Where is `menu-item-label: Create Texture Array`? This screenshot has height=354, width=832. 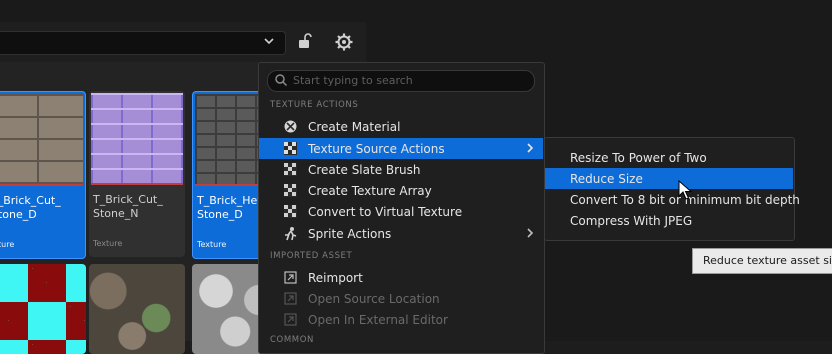 menu-item-label: Create Texture Array is located at coordinates (370, 191).